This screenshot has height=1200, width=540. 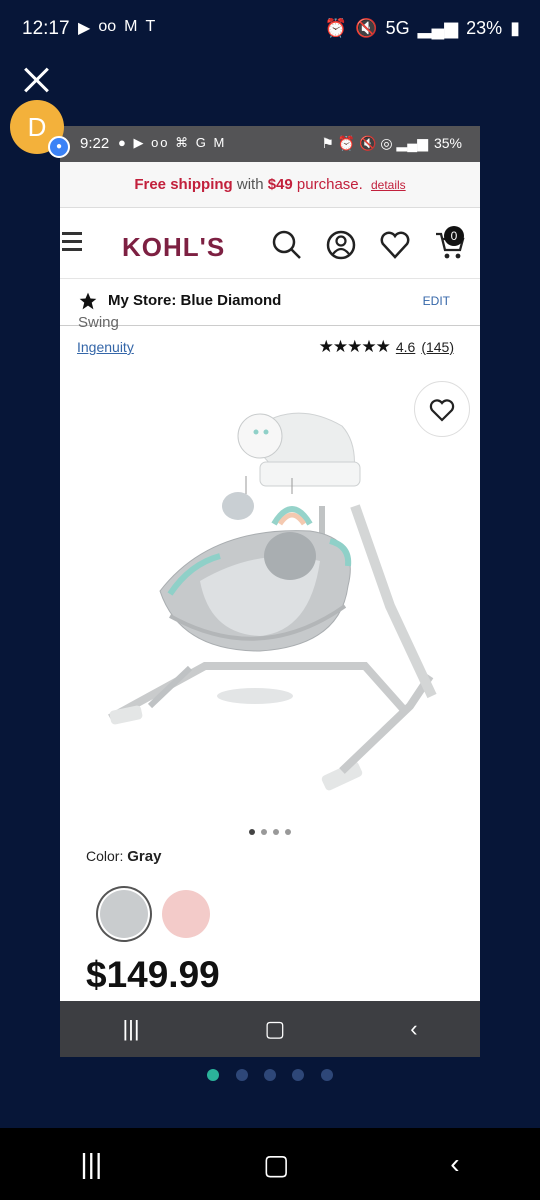 I want to click on color-value: Gray, so click(x=144, y=856).